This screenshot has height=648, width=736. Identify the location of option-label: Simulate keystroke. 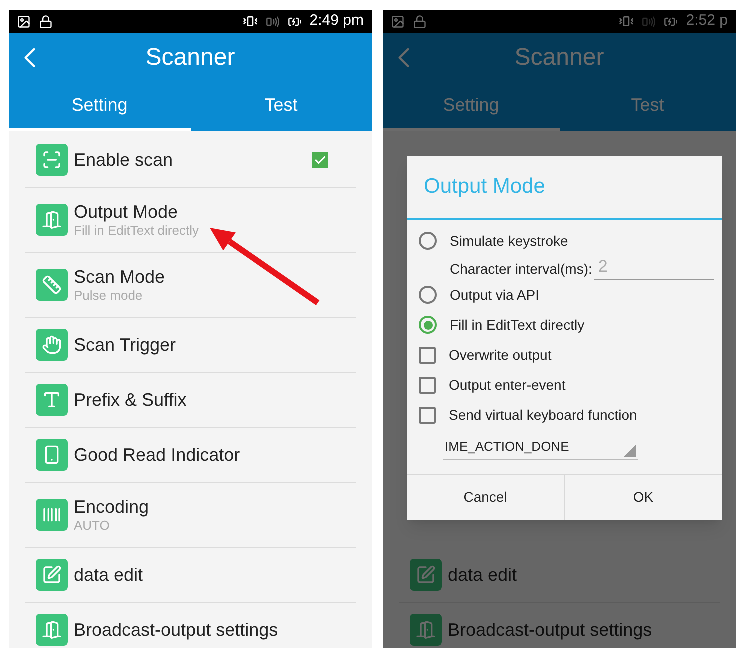
(509, 241).